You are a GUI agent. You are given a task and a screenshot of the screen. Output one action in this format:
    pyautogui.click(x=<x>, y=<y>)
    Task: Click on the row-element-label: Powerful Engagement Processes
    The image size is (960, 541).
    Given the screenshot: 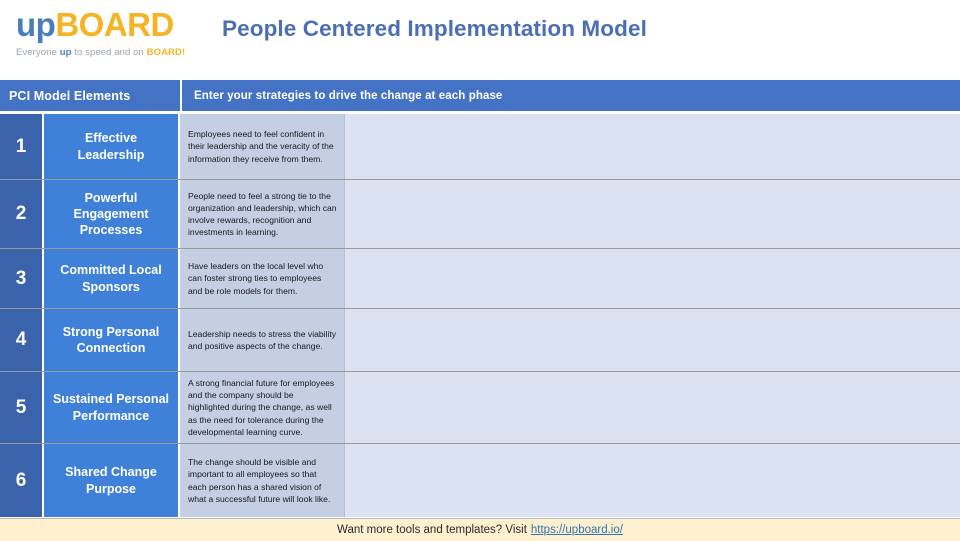 What is the action you would take?
    pyautogui.click(x=112, y=214)
    